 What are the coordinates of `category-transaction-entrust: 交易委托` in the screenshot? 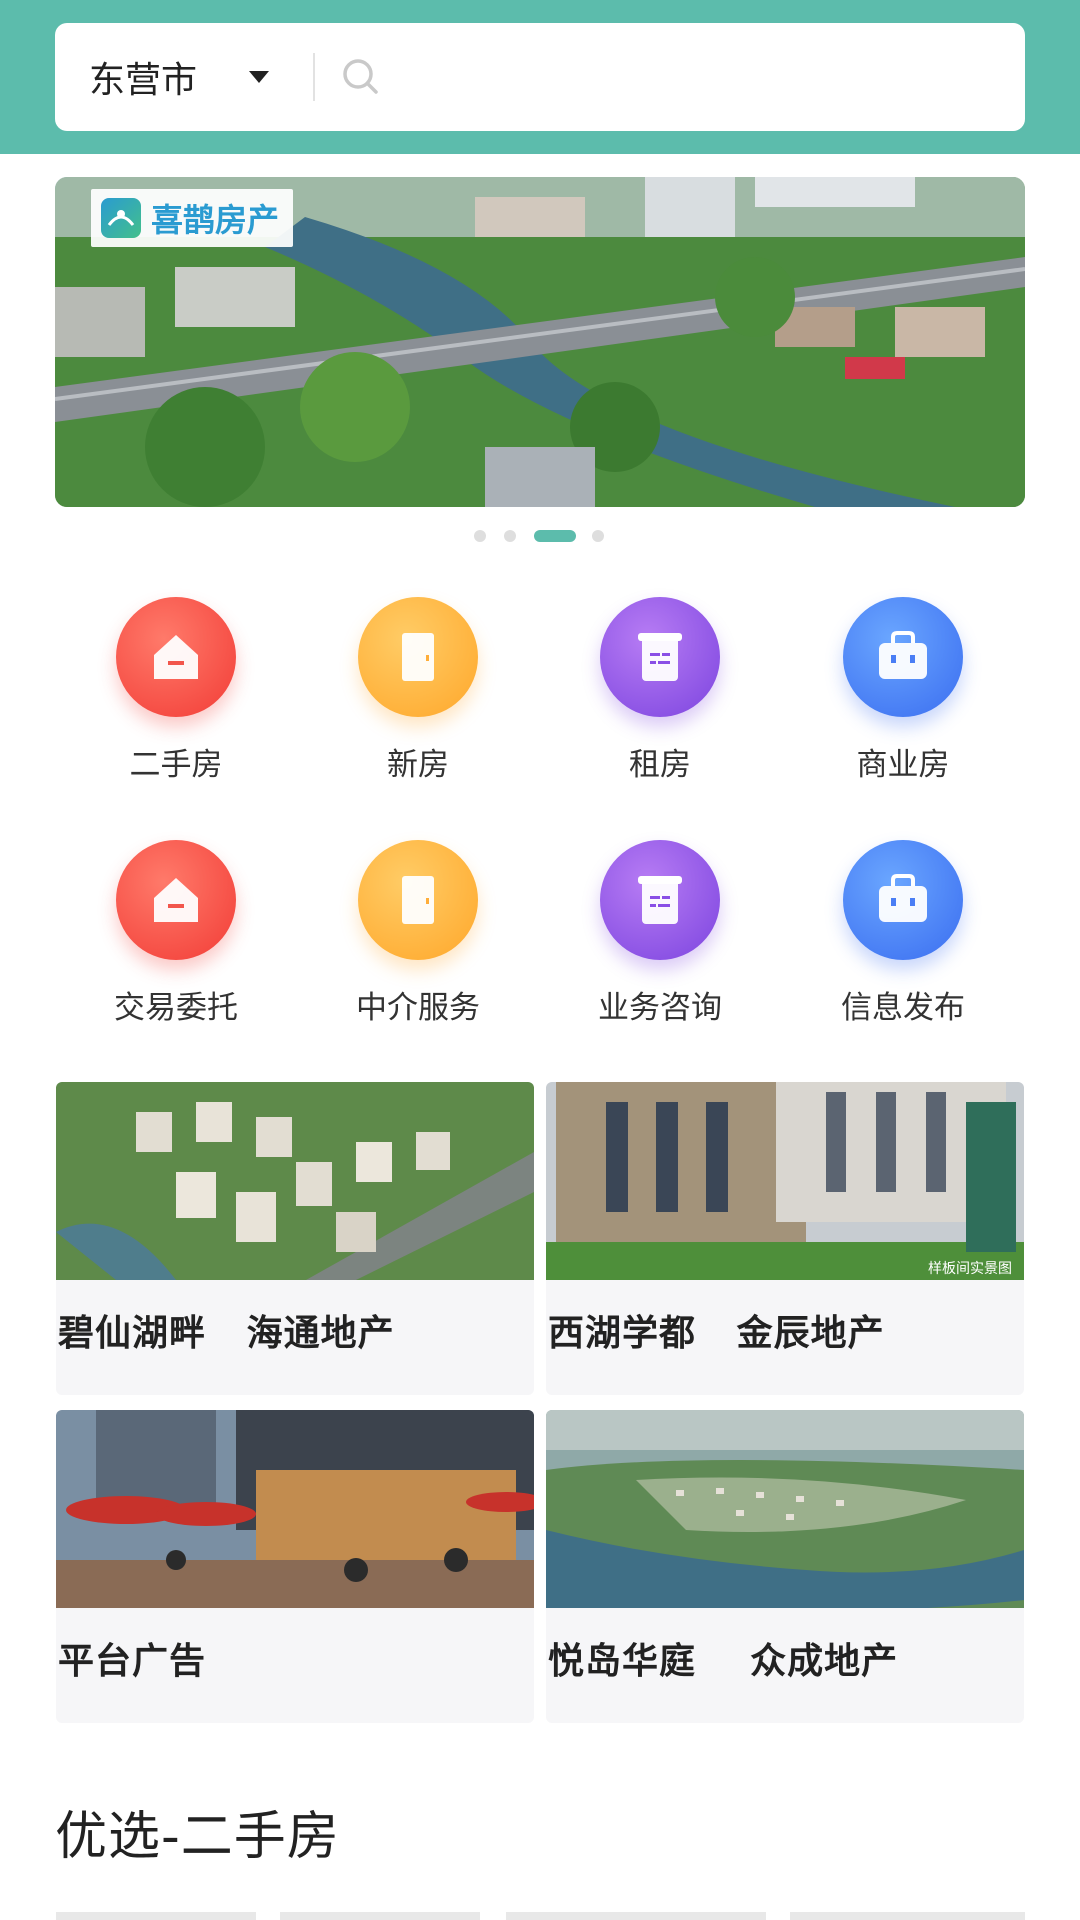 It's located at (176, 933).